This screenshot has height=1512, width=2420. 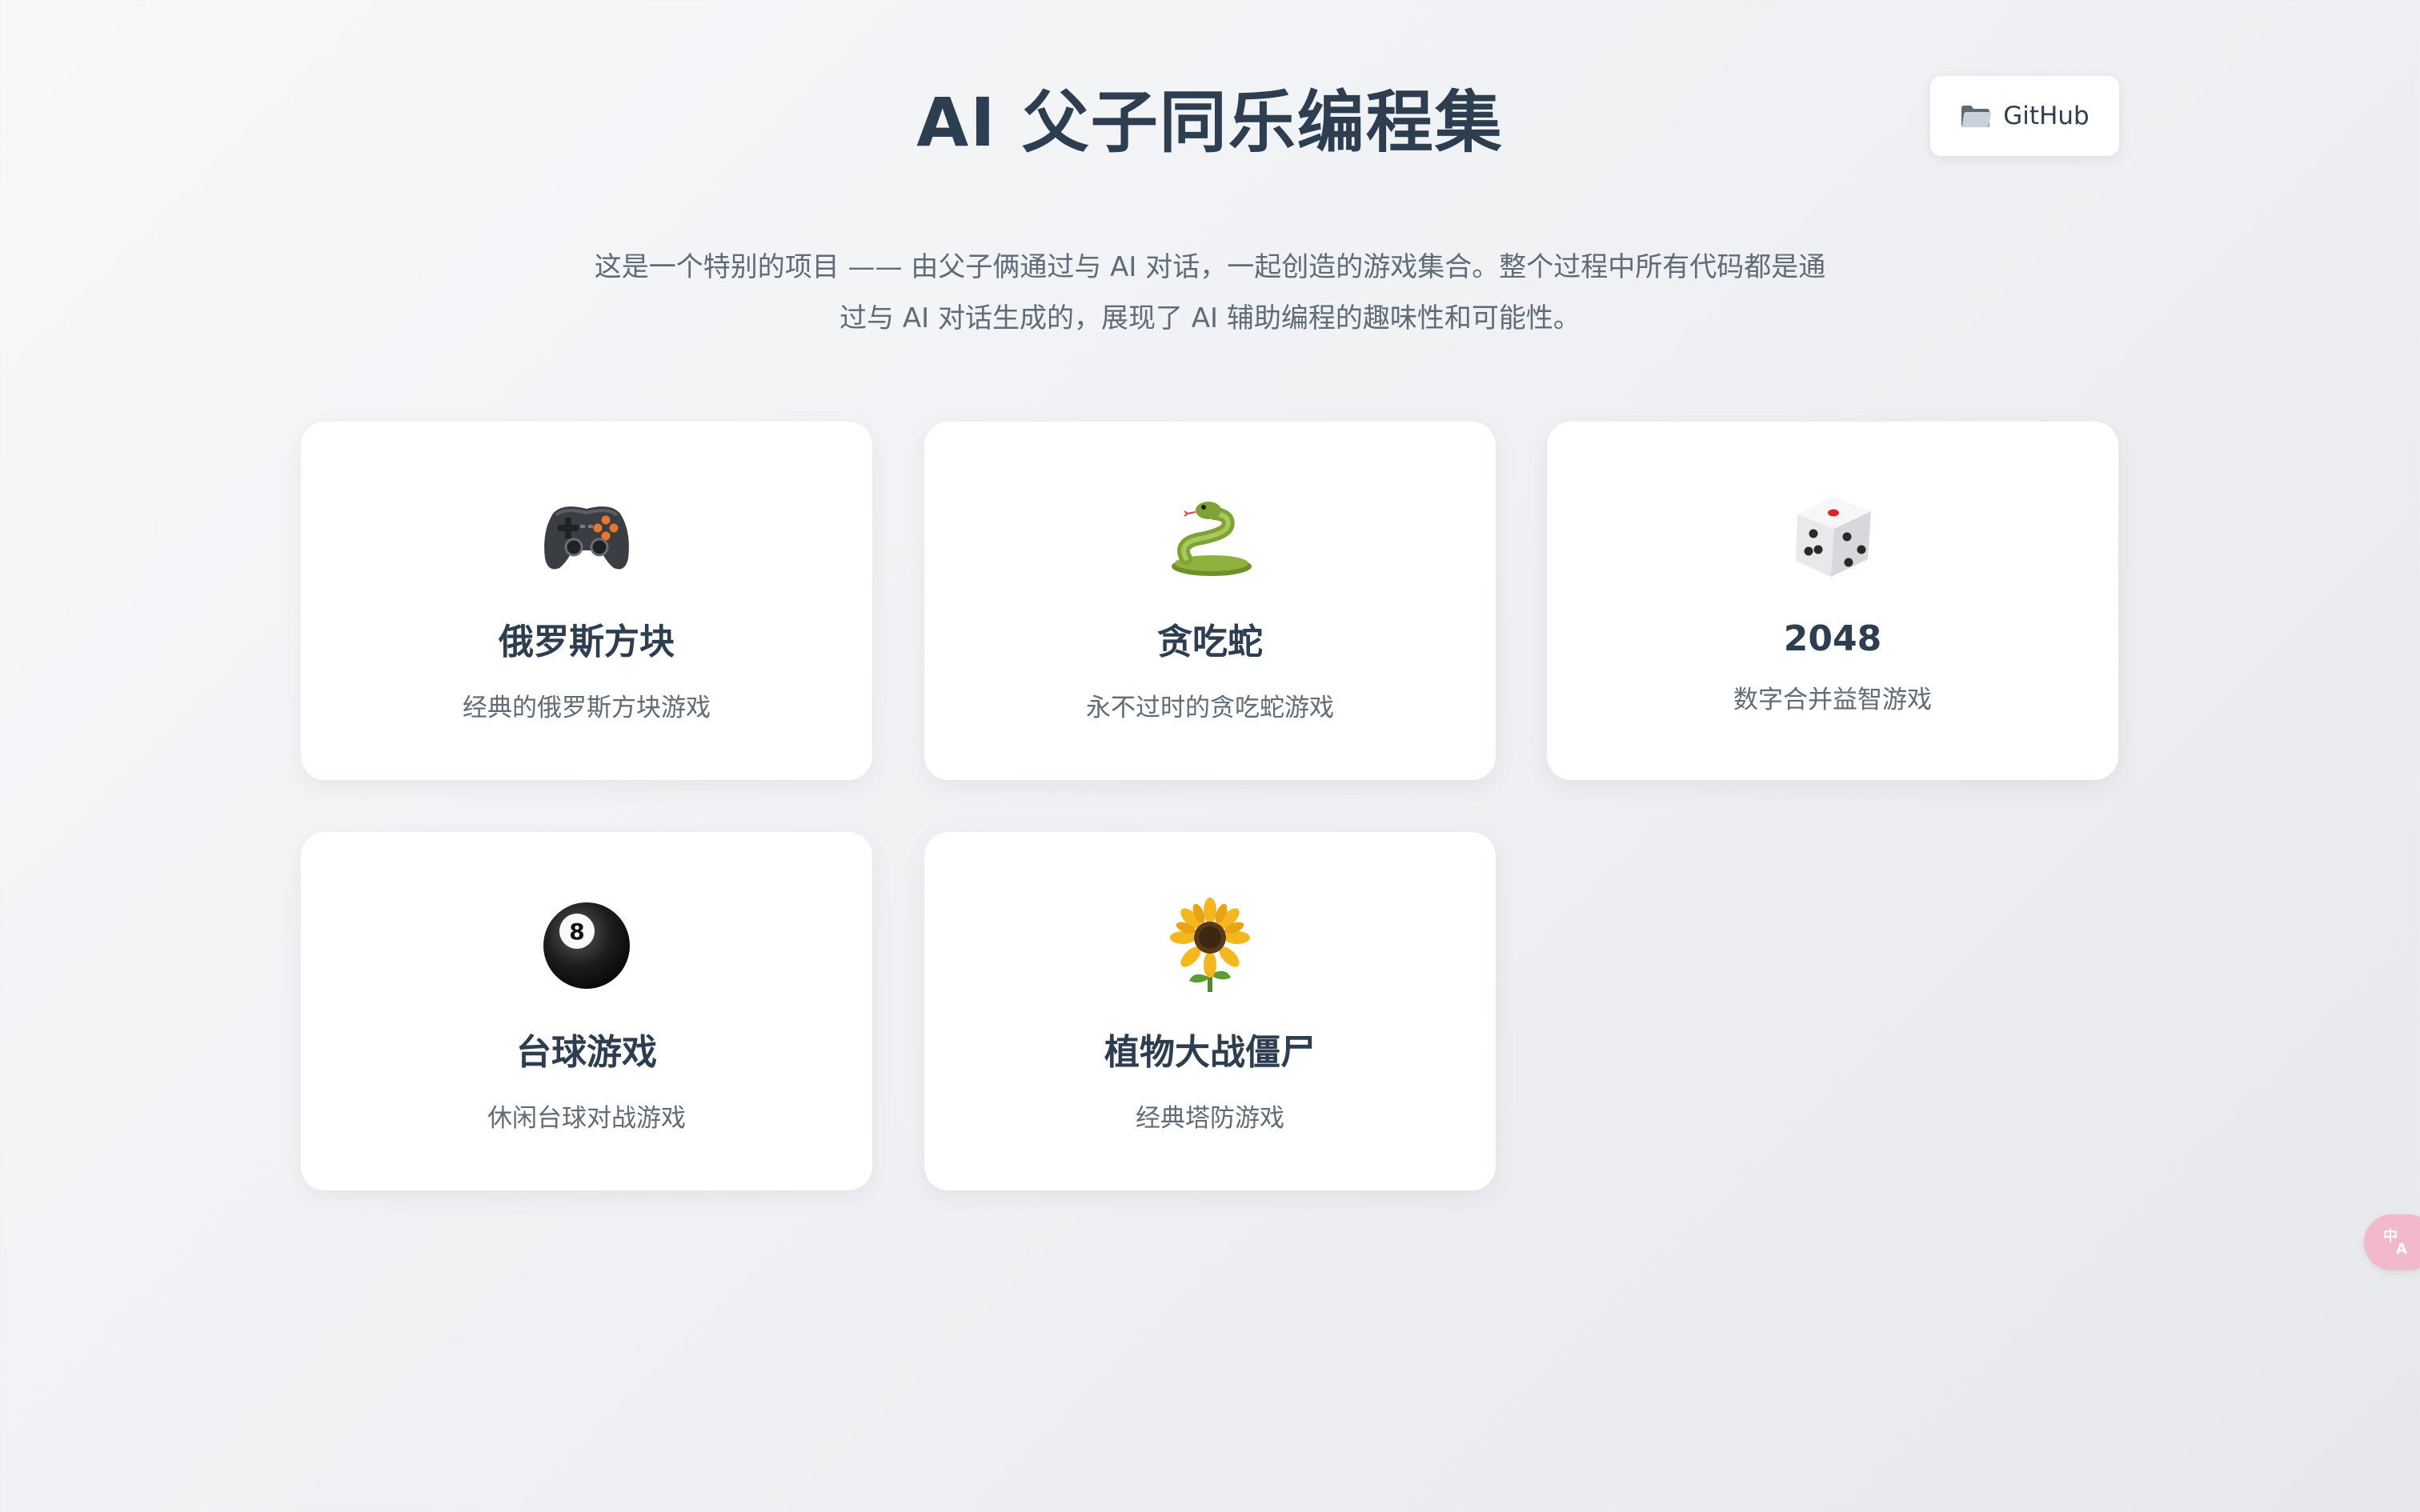 I want to click on github-button: GitHub, so click(x=2024, y=116).